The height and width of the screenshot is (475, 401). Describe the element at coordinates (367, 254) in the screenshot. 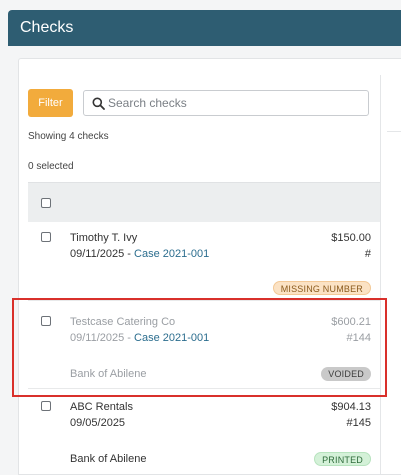

I see `check-number: #` at that location.